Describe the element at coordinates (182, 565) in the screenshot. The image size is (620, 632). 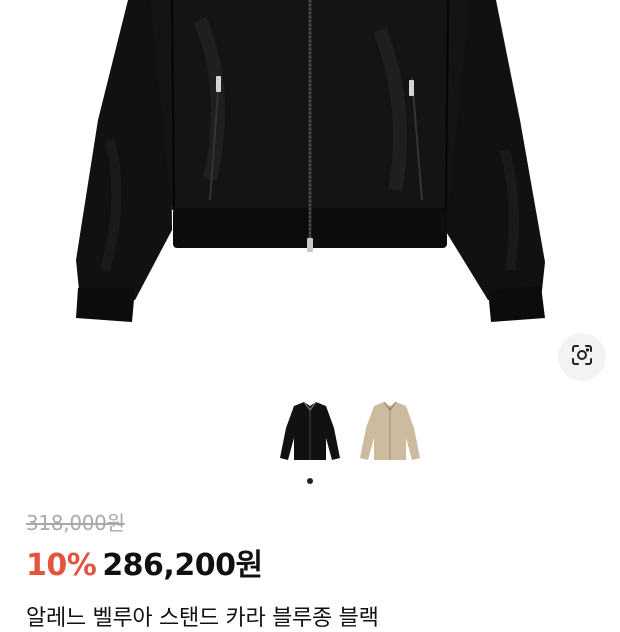
I see `sale-price: 286,200원` at that location.